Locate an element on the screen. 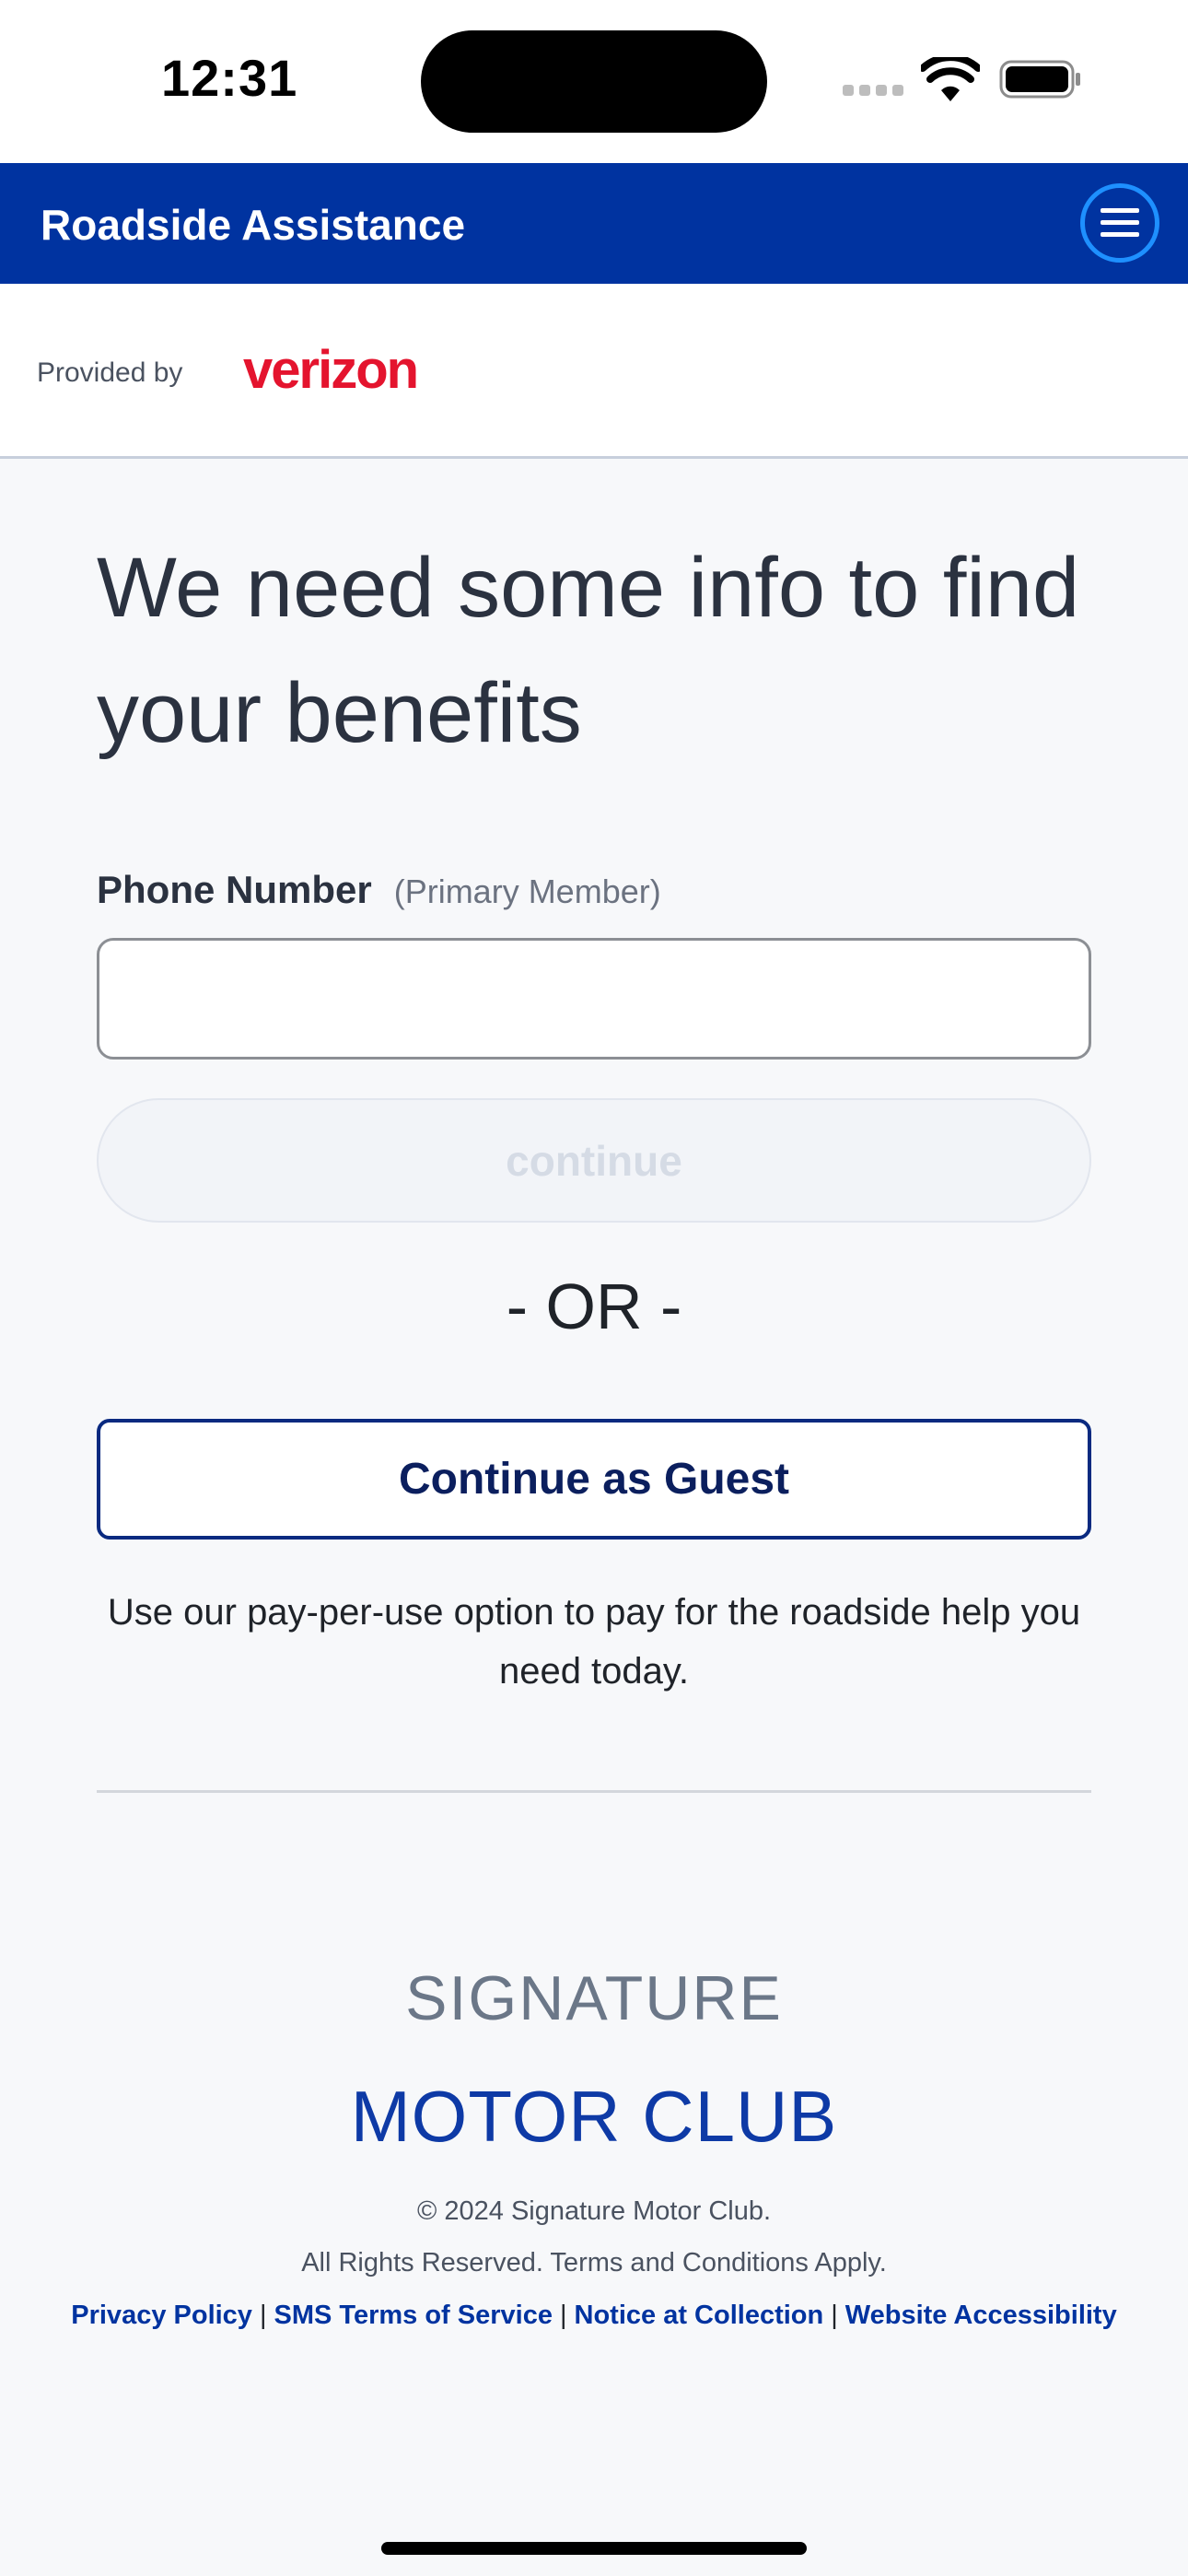 The width and height of the screenshot is (1188, 2576). verizon-logo: verizon is located at coordinates (331, 370).